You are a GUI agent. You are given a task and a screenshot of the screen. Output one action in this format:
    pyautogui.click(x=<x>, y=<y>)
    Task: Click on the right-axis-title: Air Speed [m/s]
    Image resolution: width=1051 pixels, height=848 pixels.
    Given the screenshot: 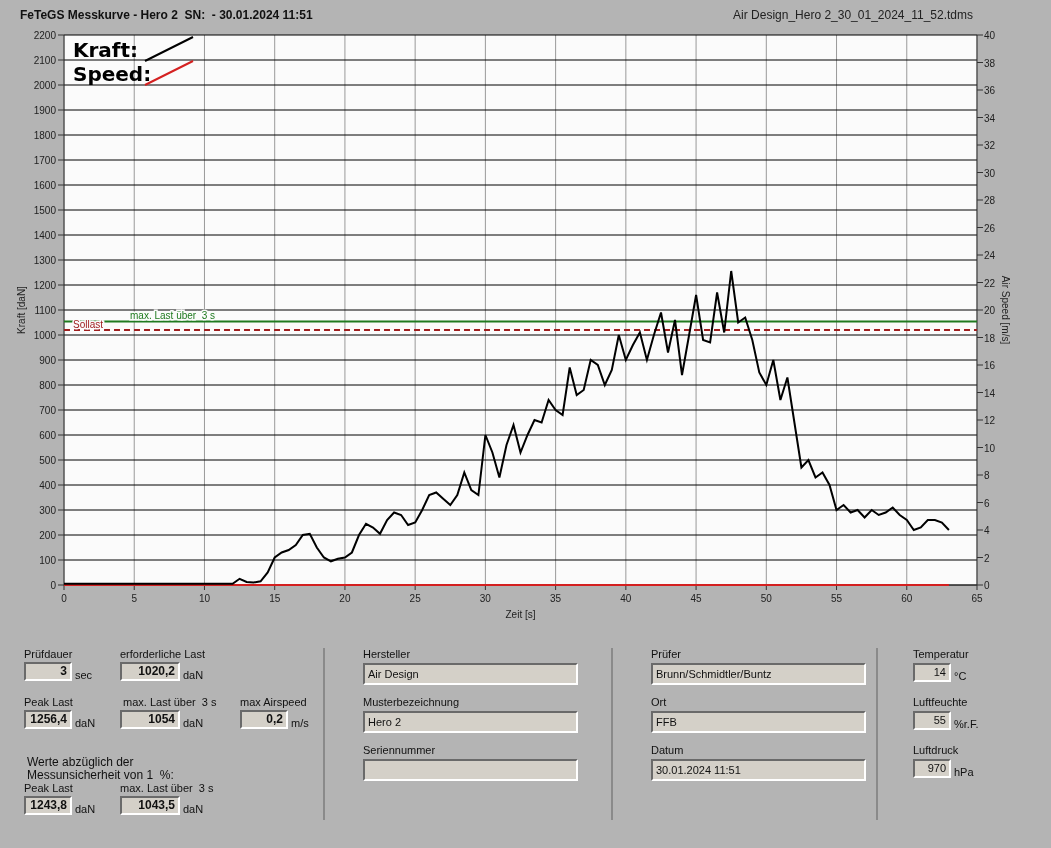 What is the action you would take?
    pyautogui.click(x=1005, y=310)
    